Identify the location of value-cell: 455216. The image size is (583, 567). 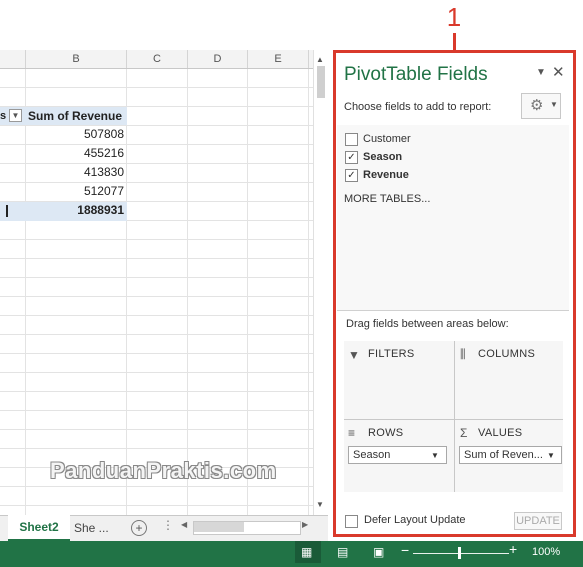
(74, 153).